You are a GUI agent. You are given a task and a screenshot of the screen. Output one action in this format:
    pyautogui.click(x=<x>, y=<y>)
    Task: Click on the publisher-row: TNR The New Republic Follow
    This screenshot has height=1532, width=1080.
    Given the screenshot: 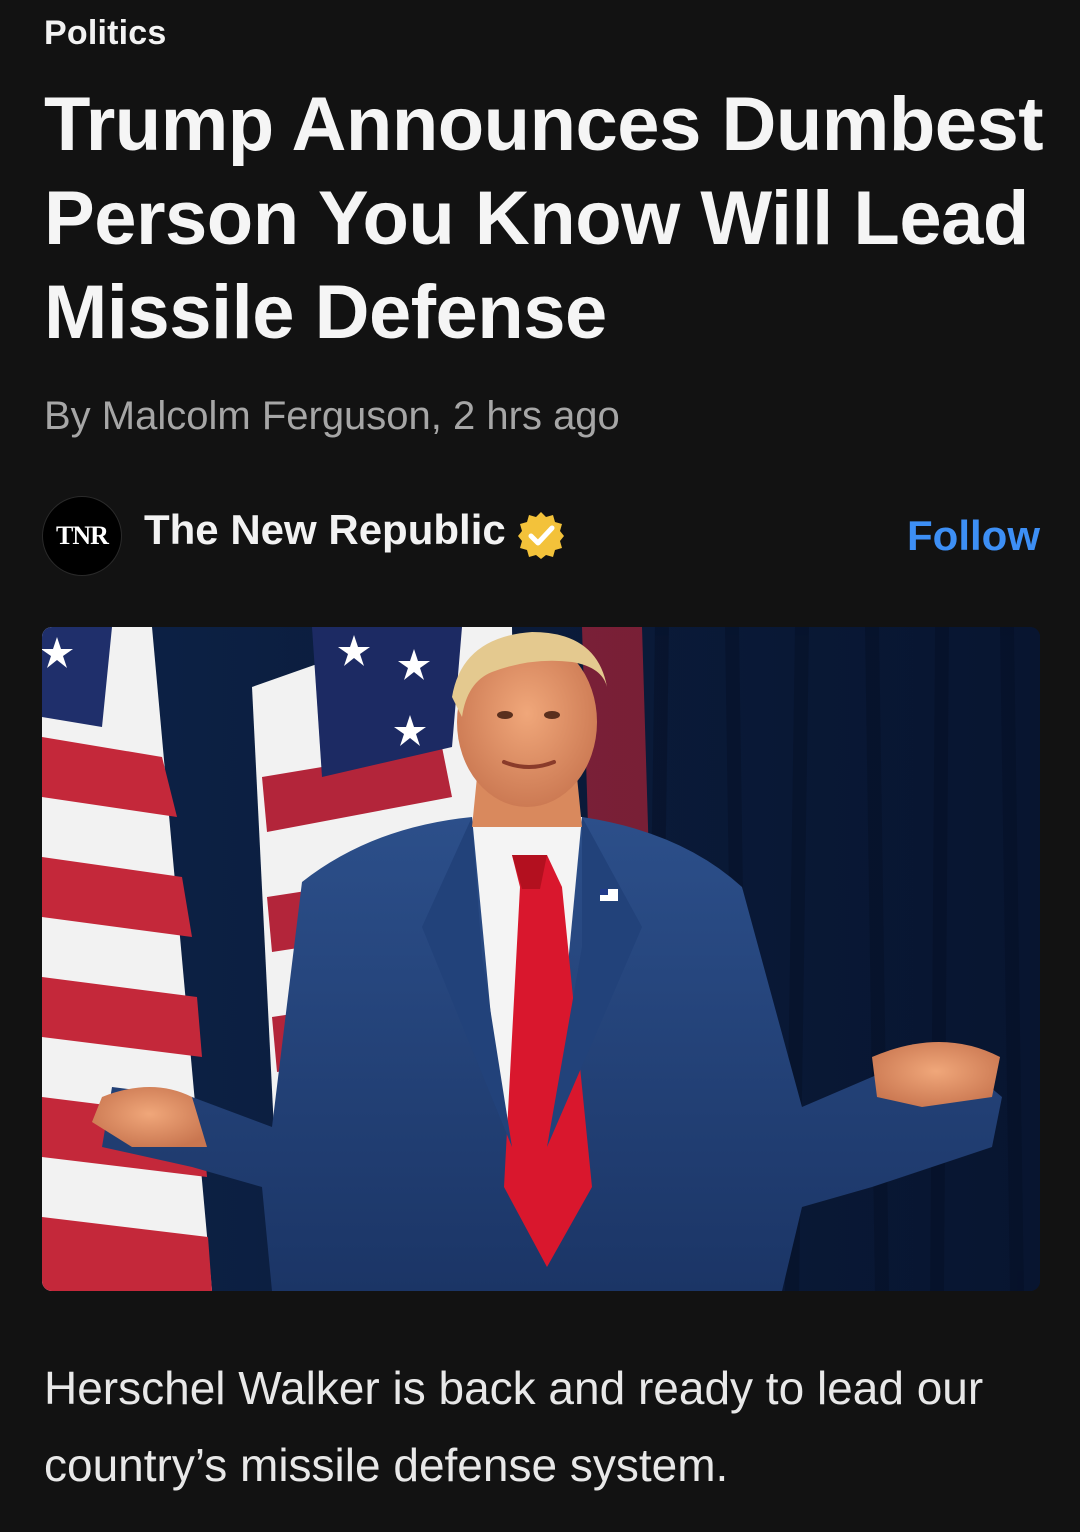 What is the action you would take?
    pyautogui.click(x=541, y=537)
    